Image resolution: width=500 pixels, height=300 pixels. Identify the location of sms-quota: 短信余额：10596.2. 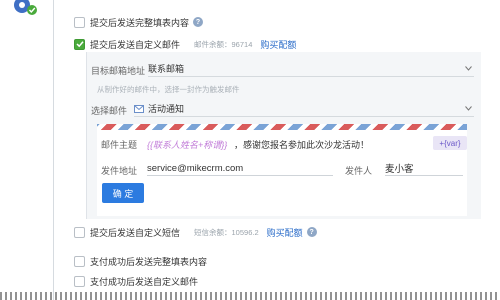
(226, 232).